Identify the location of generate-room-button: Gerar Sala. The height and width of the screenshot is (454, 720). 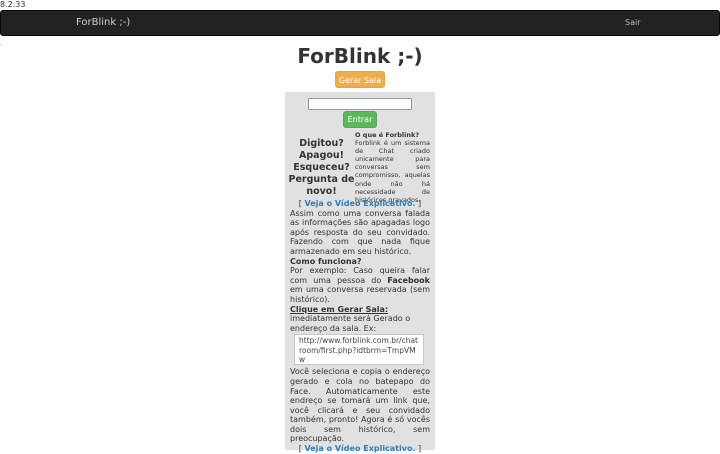
(360, 79).